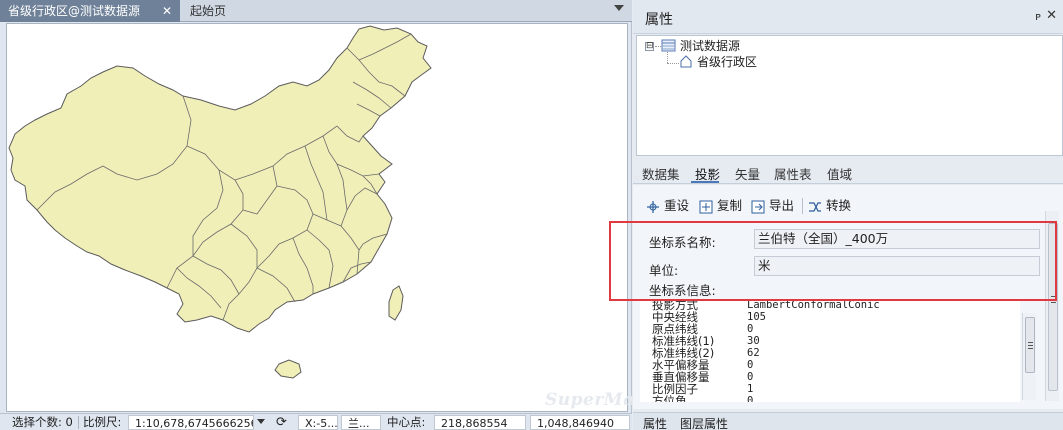  What do you see at coordinates (406, 422) in the screenshot?
I see `center-label: 中心点:` at bounding box center [406, 422].